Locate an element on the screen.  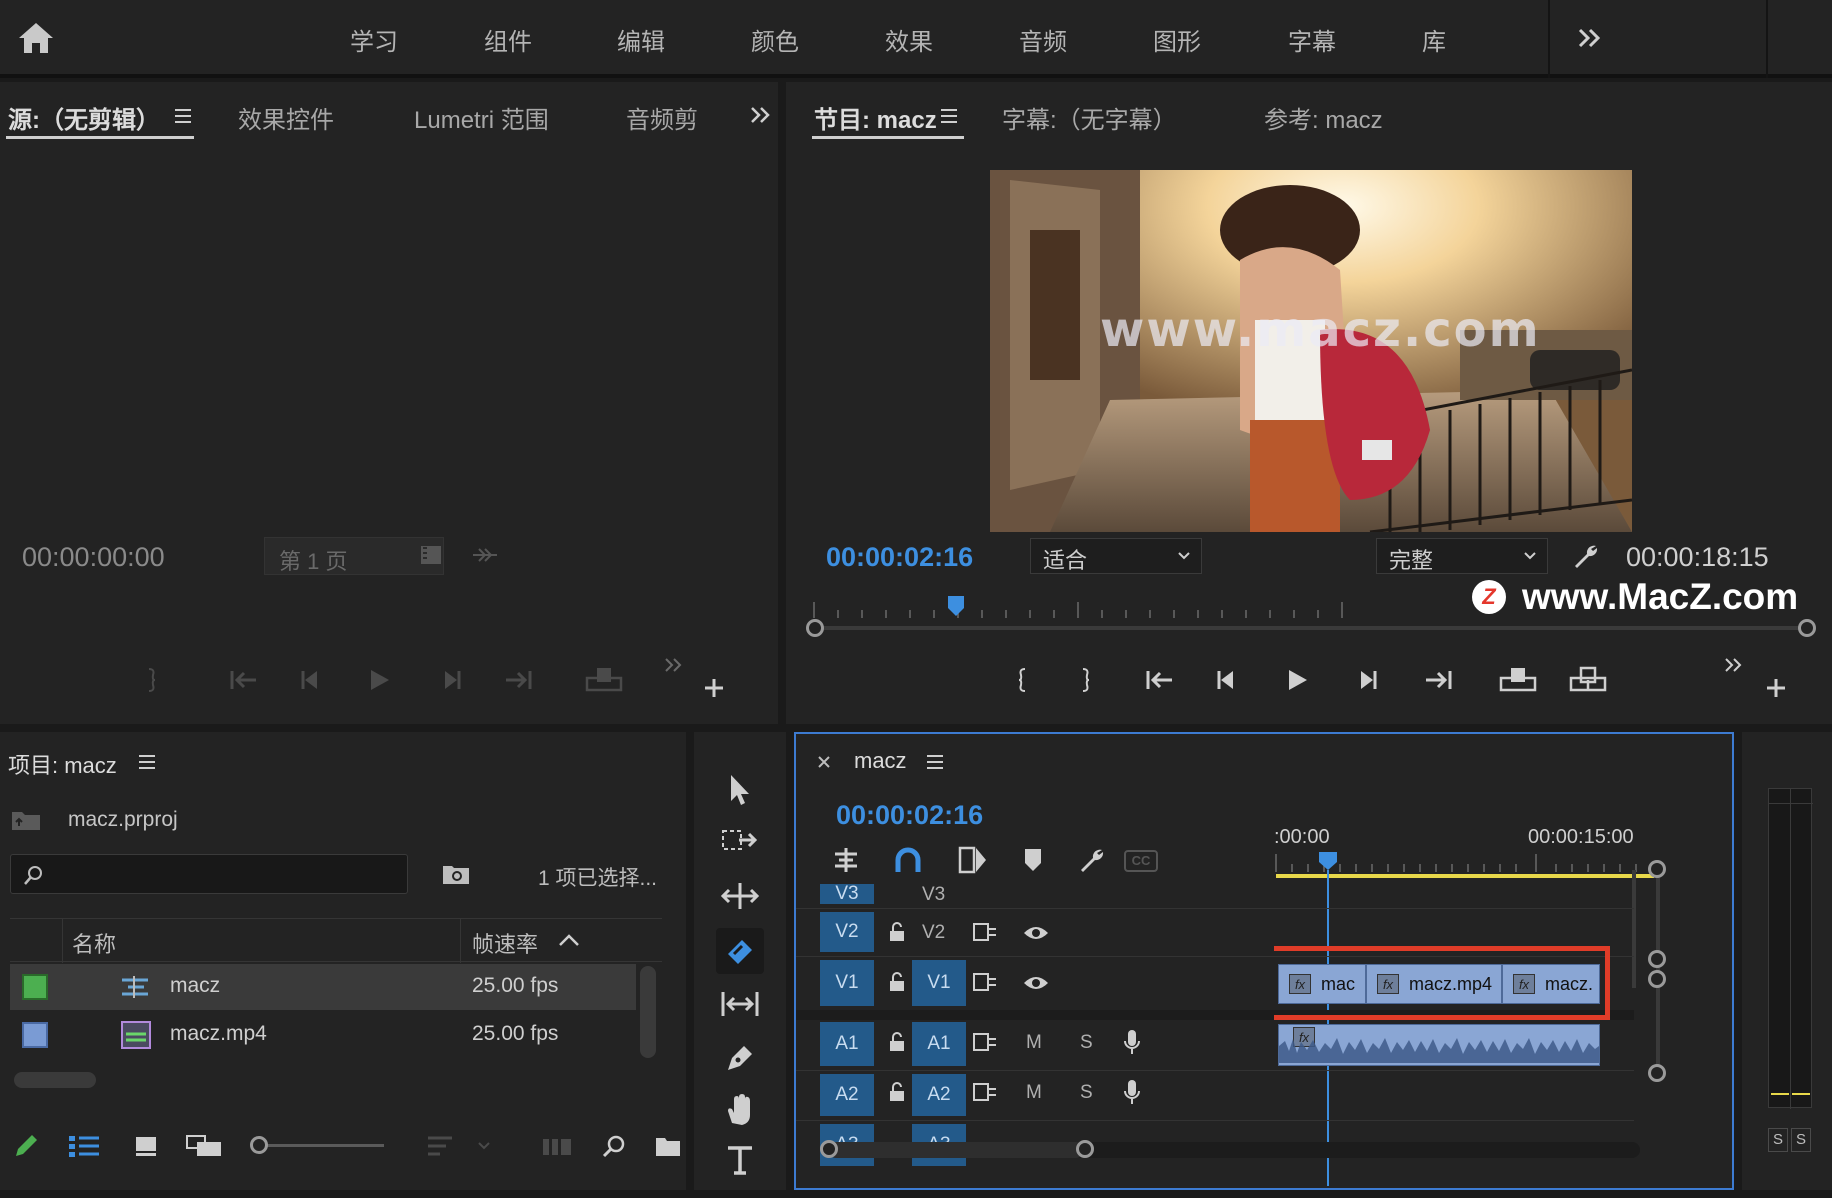
audio-scrollbar is located at coordinates (1658, 1026).